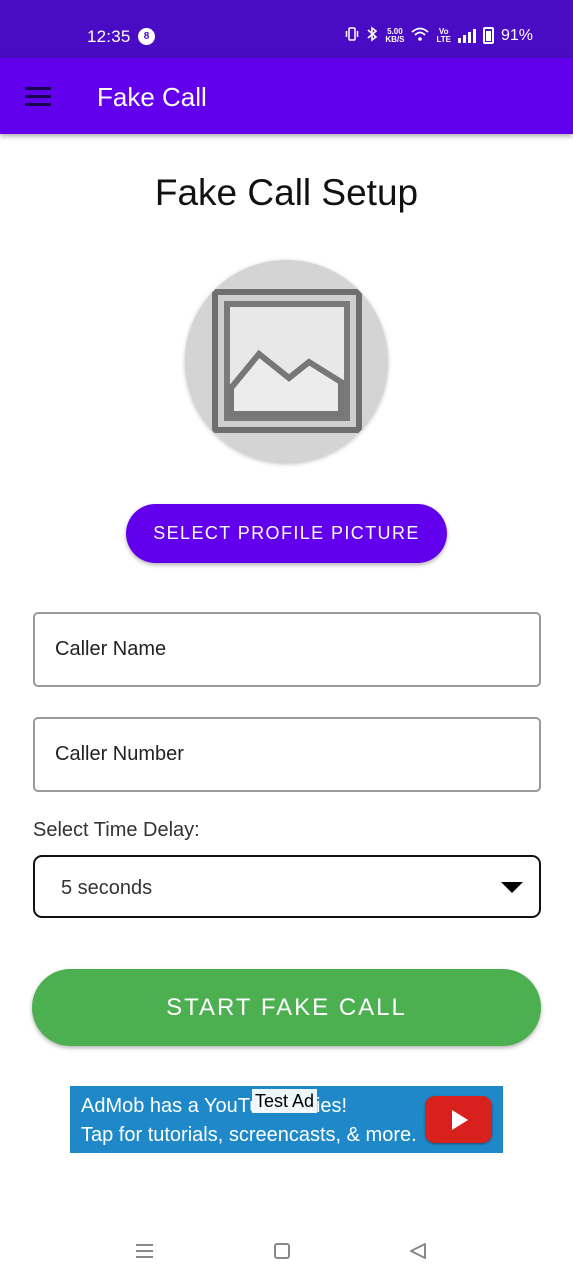 Image resolution: width=573 pixels, height=1280 pixels. Describe the element at coordinates (287, 754) in the screenshot. I see `caller-number-input` at that location.